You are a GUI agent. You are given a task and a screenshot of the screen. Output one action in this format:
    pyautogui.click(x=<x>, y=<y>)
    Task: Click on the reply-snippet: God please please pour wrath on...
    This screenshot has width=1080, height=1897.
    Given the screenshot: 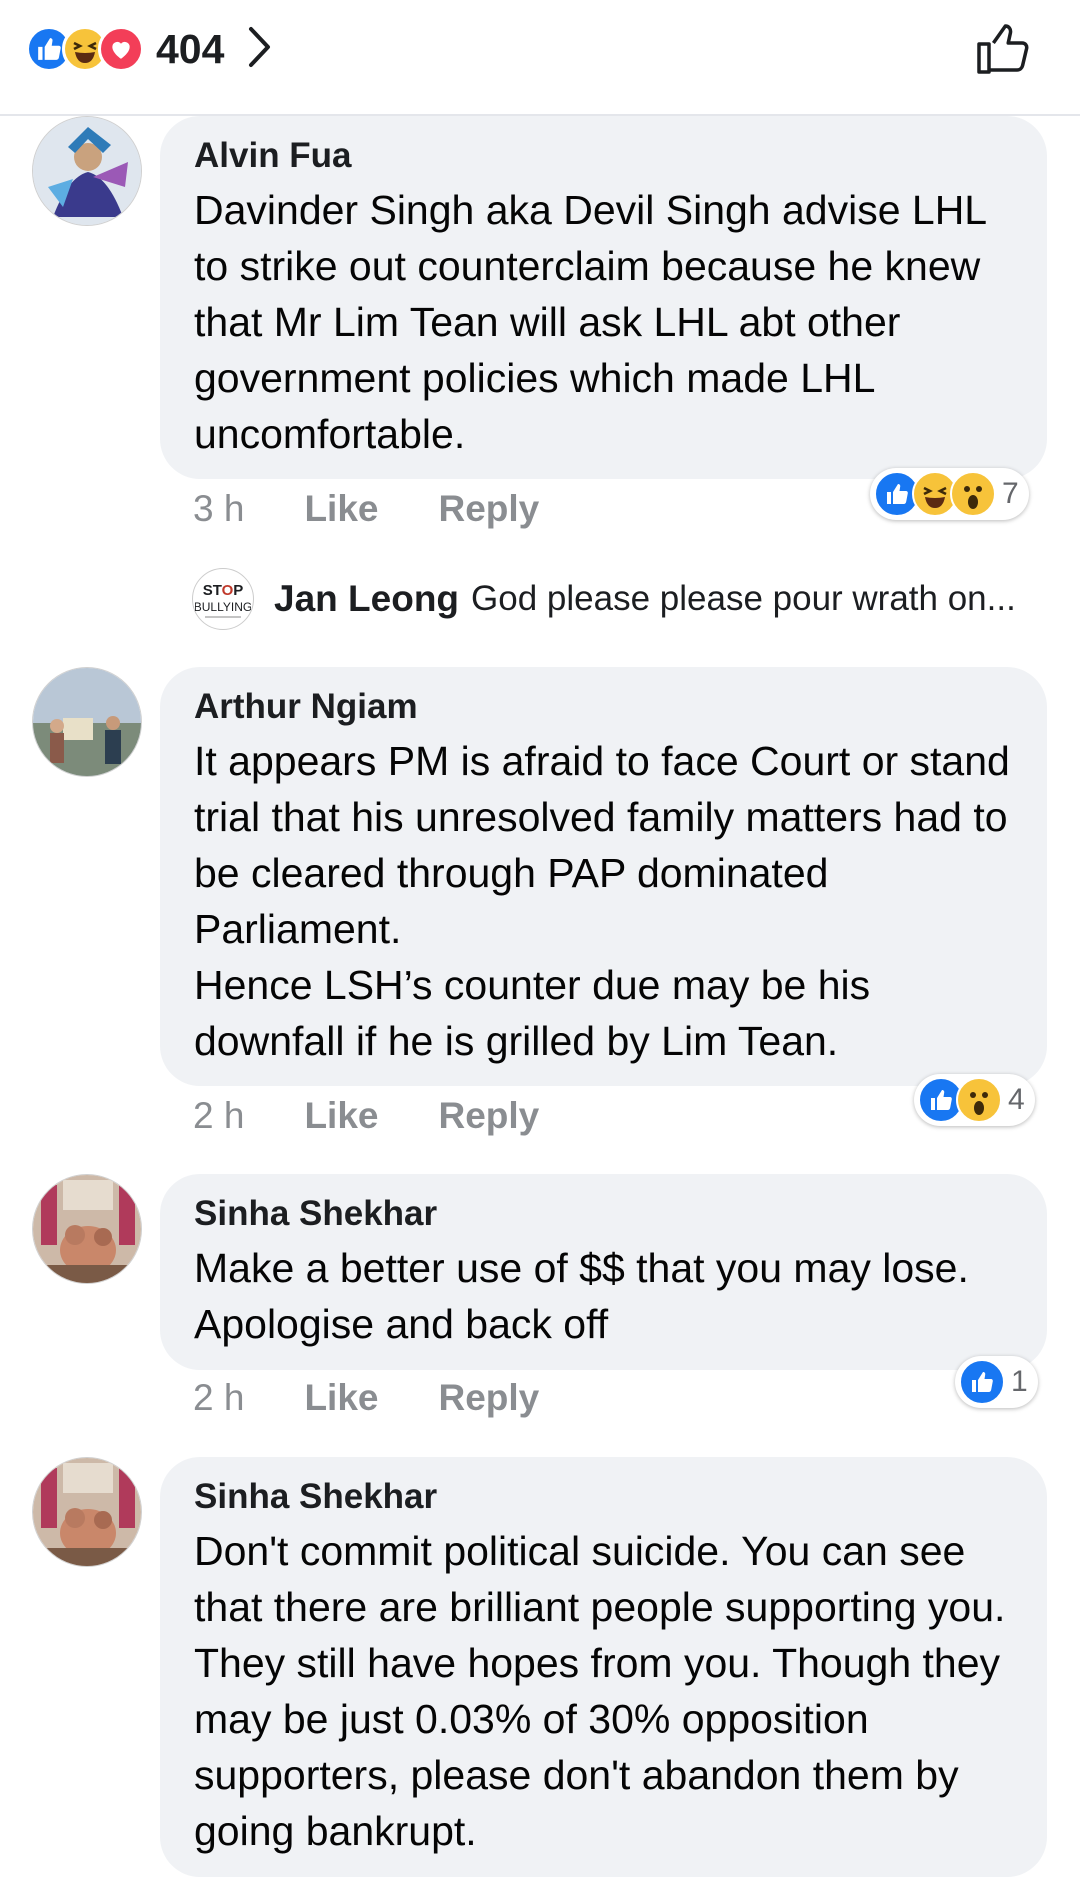 What is the action you would take?
    pyautogui.click(x=743, y=598)
    